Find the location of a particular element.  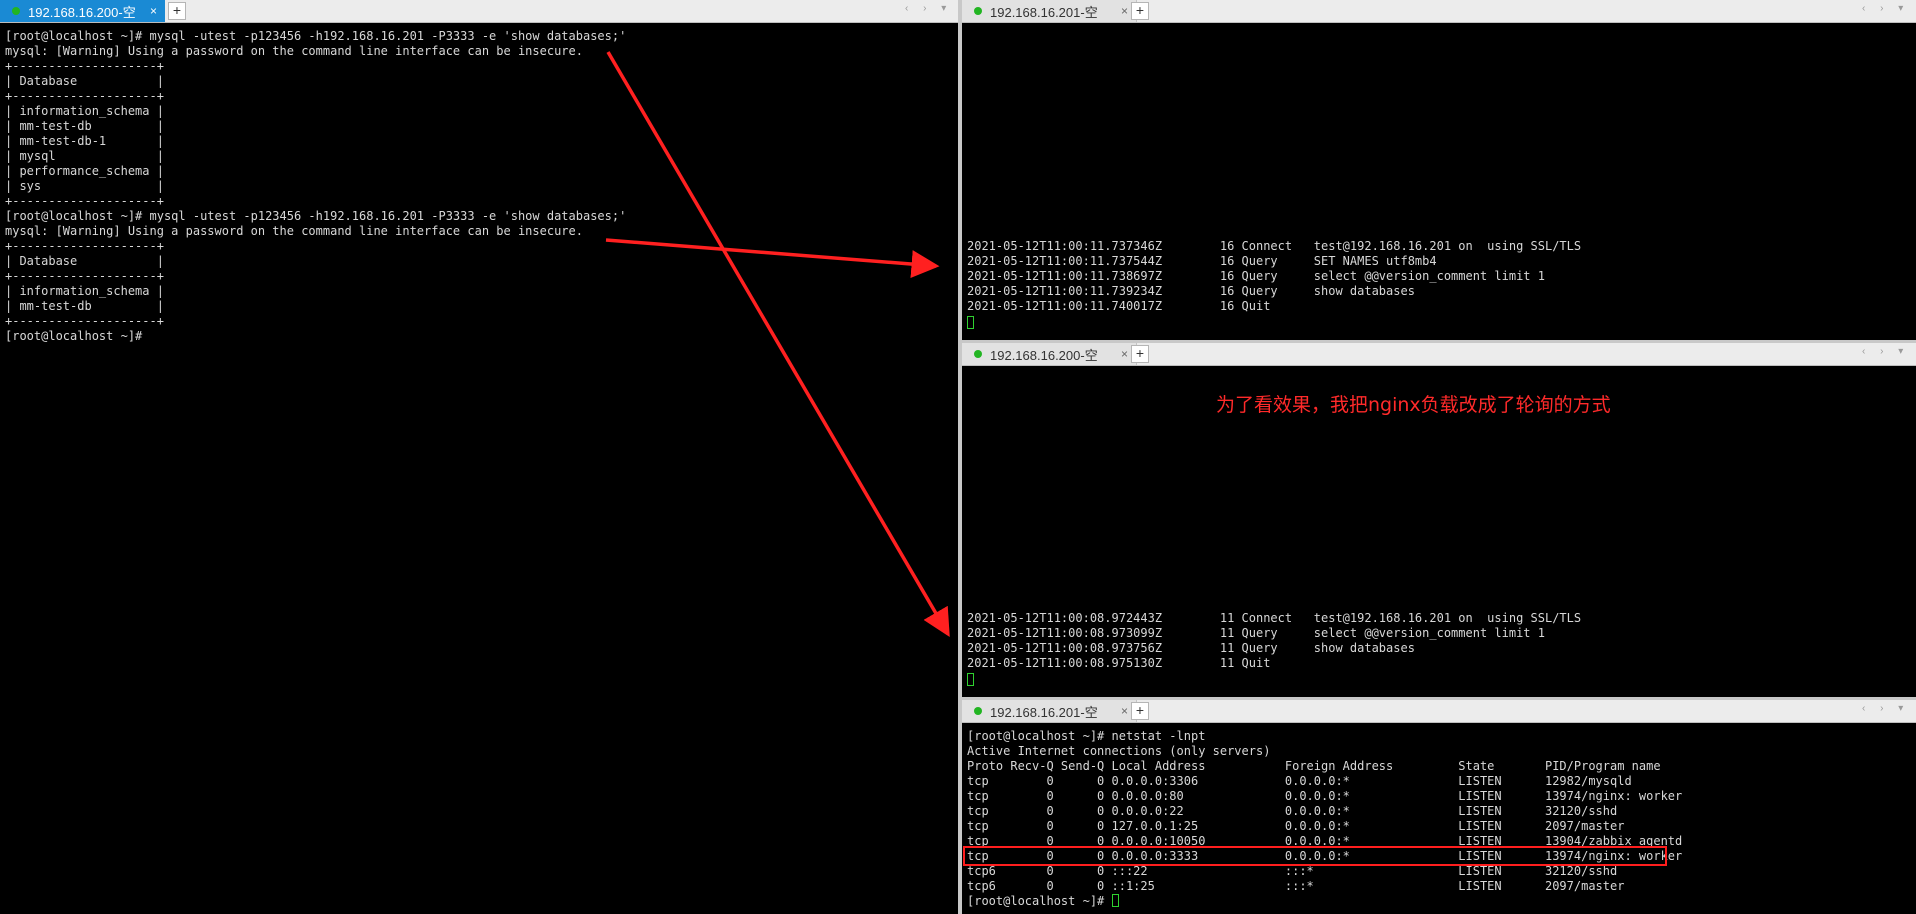

annotation-arrows is located at coordinates (777, 344).